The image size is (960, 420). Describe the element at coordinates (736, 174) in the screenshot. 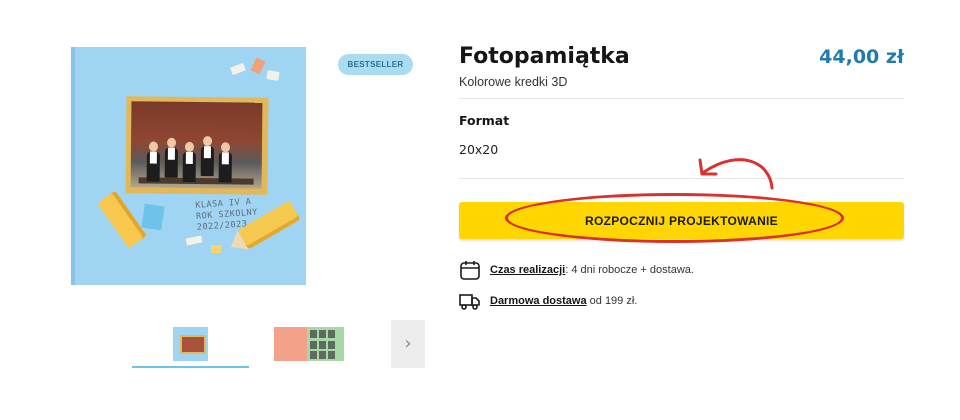

I see `annotation-arrow-icon` at that location.